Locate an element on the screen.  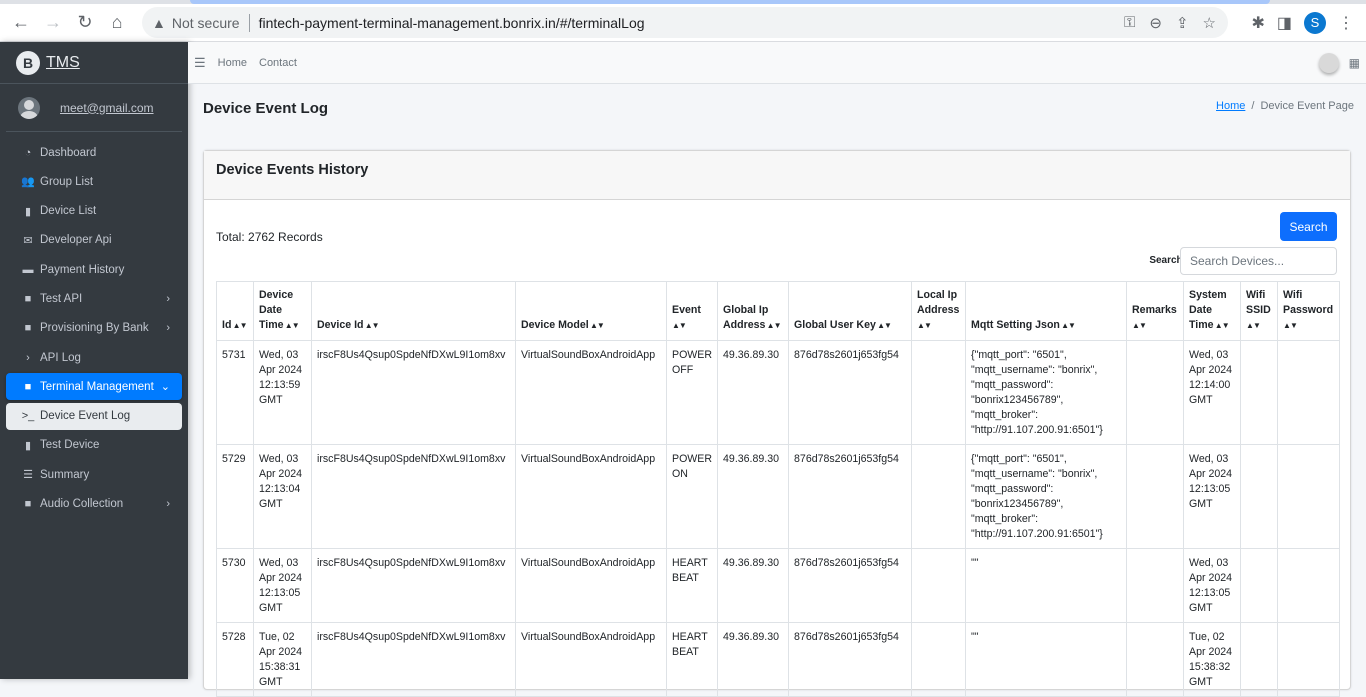
sidebar-item-group-list: 👥 Group List is located at coordinates (94, 181).